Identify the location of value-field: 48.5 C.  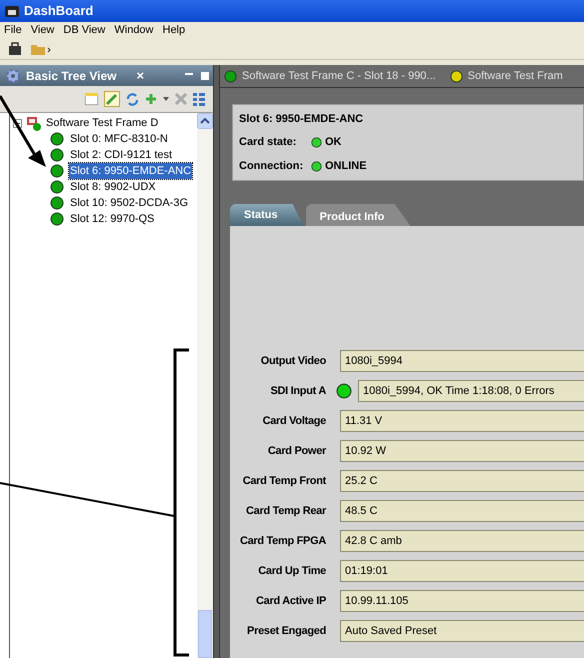
(462, 511).